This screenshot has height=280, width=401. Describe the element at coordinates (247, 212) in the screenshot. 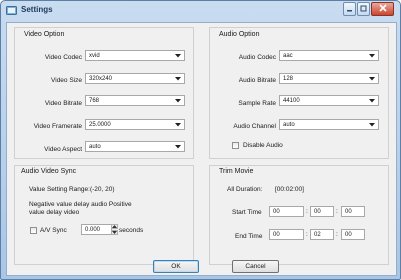

I see `start-time-label: Start Time` at that location.